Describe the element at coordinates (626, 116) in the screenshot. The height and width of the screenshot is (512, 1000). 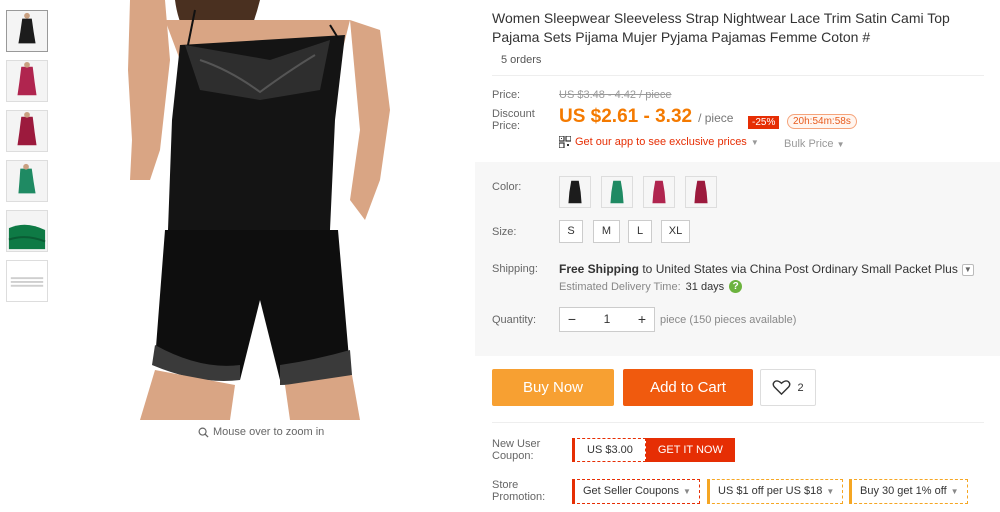
I see `discount-price-amount: US $2.61 - 3.32` at that location.